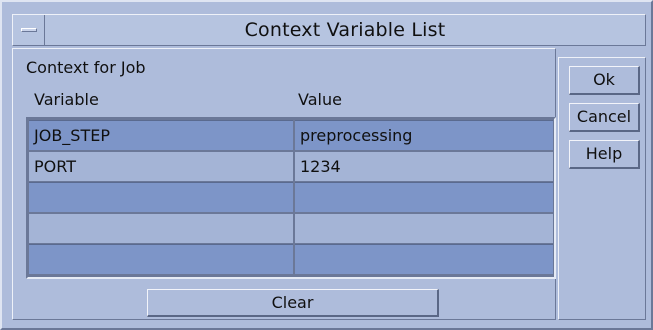 The image size is (653, 330). I want to click on table-row: PORT 1234, so click(291, 165).